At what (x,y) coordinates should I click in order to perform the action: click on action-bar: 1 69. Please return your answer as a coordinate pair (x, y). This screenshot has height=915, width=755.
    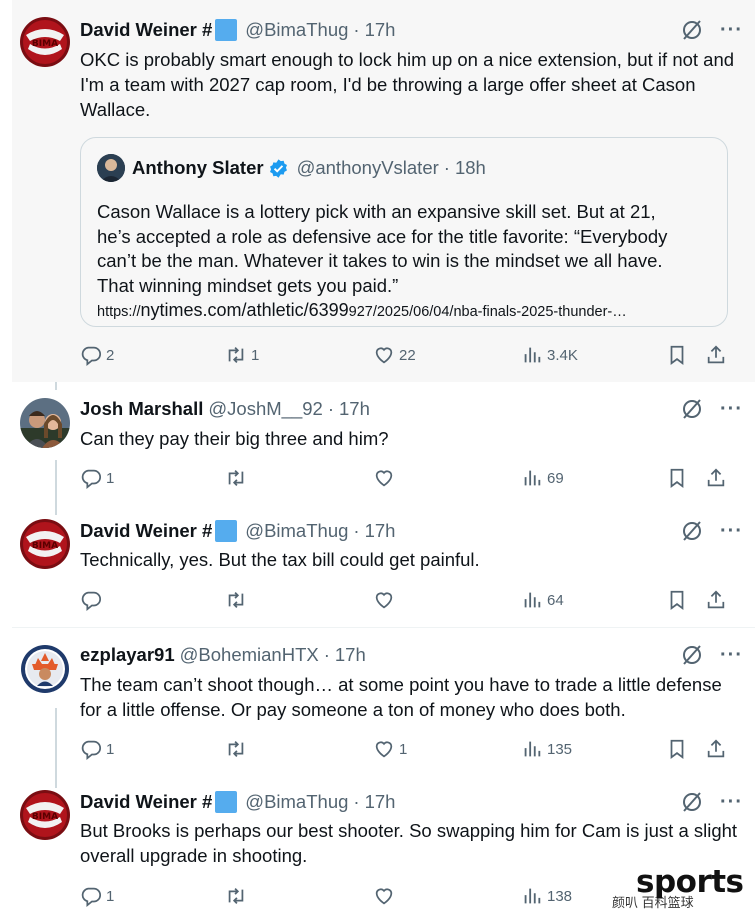
    Looking at the image, I should click on (411, 478).